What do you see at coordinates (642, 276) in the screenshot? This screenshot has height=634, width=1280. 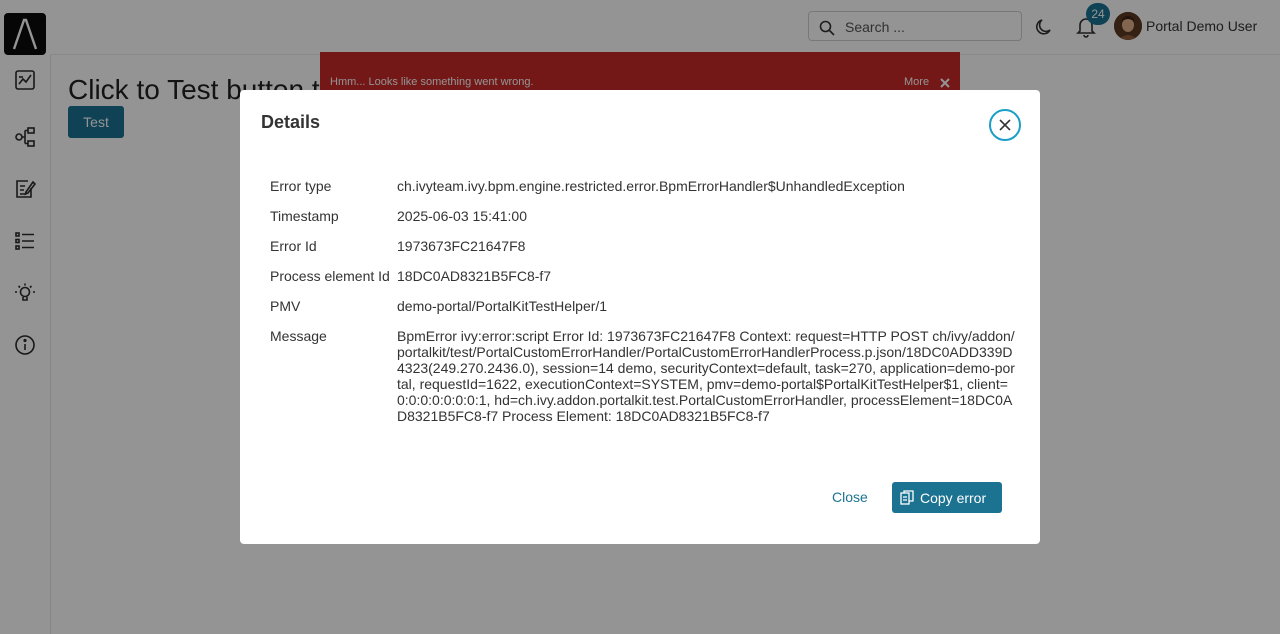 I see `detail-row-process-element-id: Process element Id 18DC0AD8321B5FC8-f7` at bounding box center [642, 276].